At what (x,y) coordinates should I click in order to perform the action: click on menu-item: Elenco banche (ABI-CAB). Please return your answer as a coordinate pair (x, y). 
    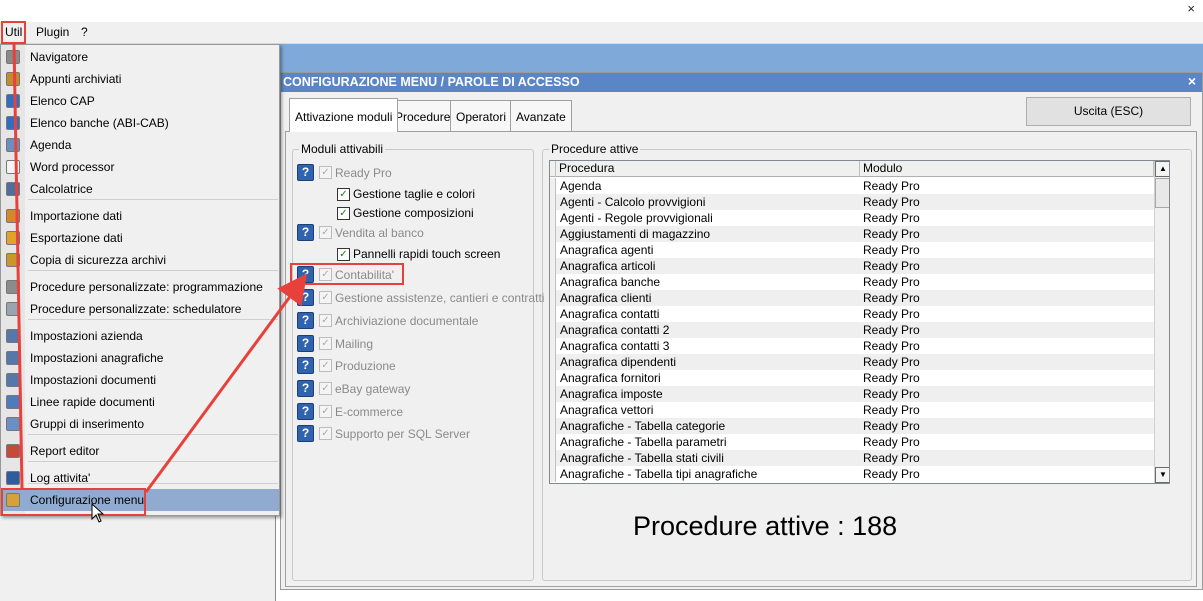
    Looking at the image, I should click on (140, 123).